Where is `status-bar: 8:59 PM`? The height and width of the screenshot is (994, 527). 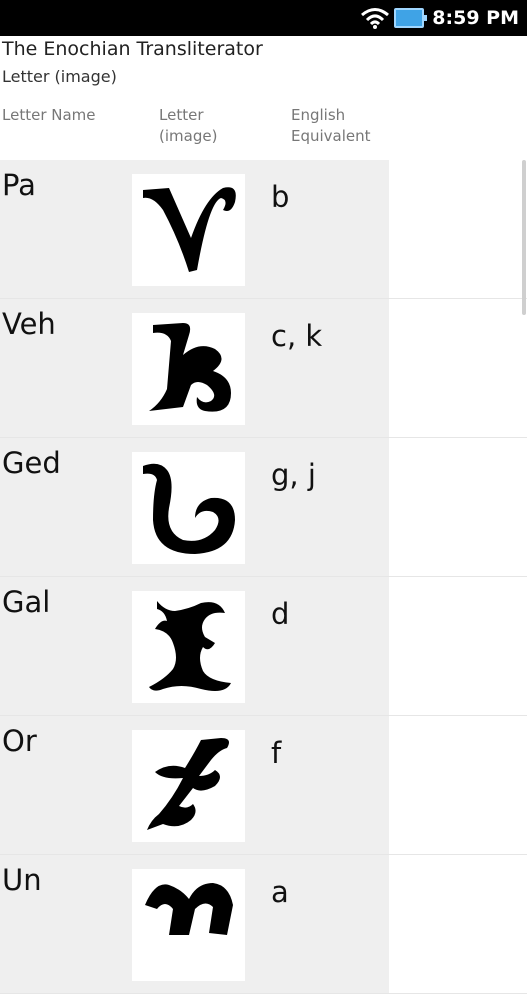
status-bar: 8:59 PM is located at coordinates (263, 18).